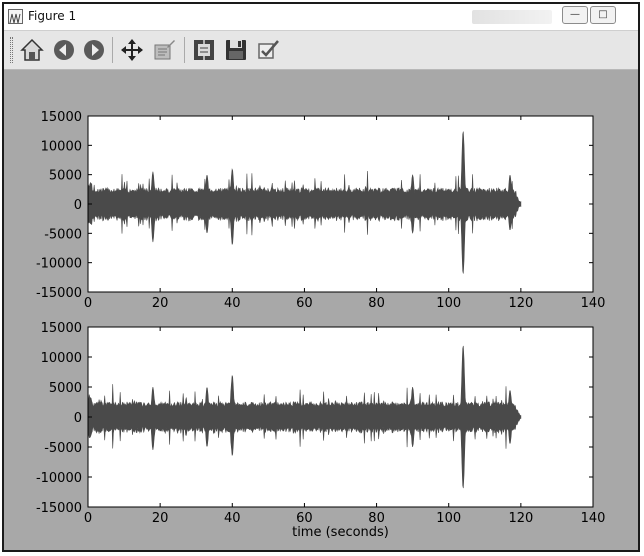 The width and height of the screenshot is (644, 556). I want to click on zoom-button, so click(164, 50).